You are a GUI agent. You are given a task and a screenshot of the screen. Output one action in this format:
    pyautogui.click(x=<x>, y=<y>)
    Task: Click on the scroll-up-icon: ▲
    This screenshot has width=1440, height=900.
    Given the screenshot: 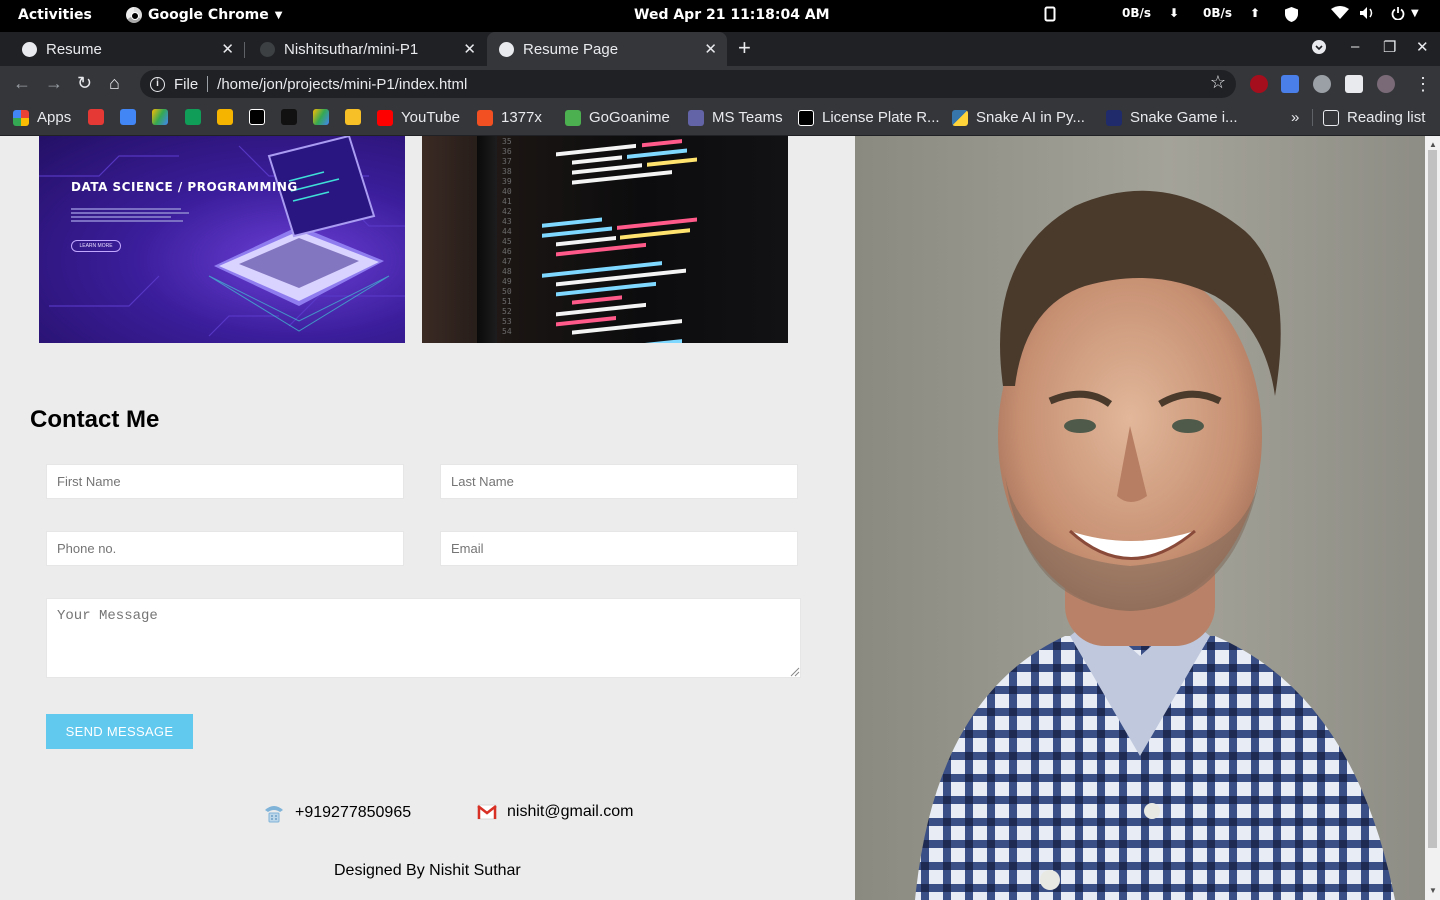 What is the action you would take?
    pyautogui.click(x=1433, y=144)
    